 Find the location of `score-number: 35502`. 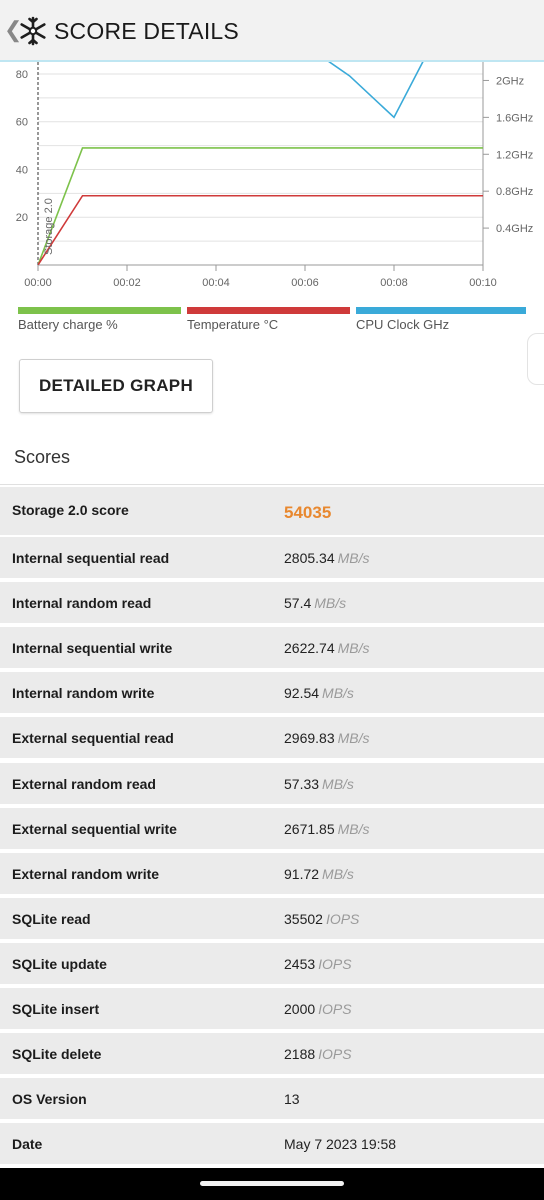

score-number: 35502 is located at coordinates (303, 918).